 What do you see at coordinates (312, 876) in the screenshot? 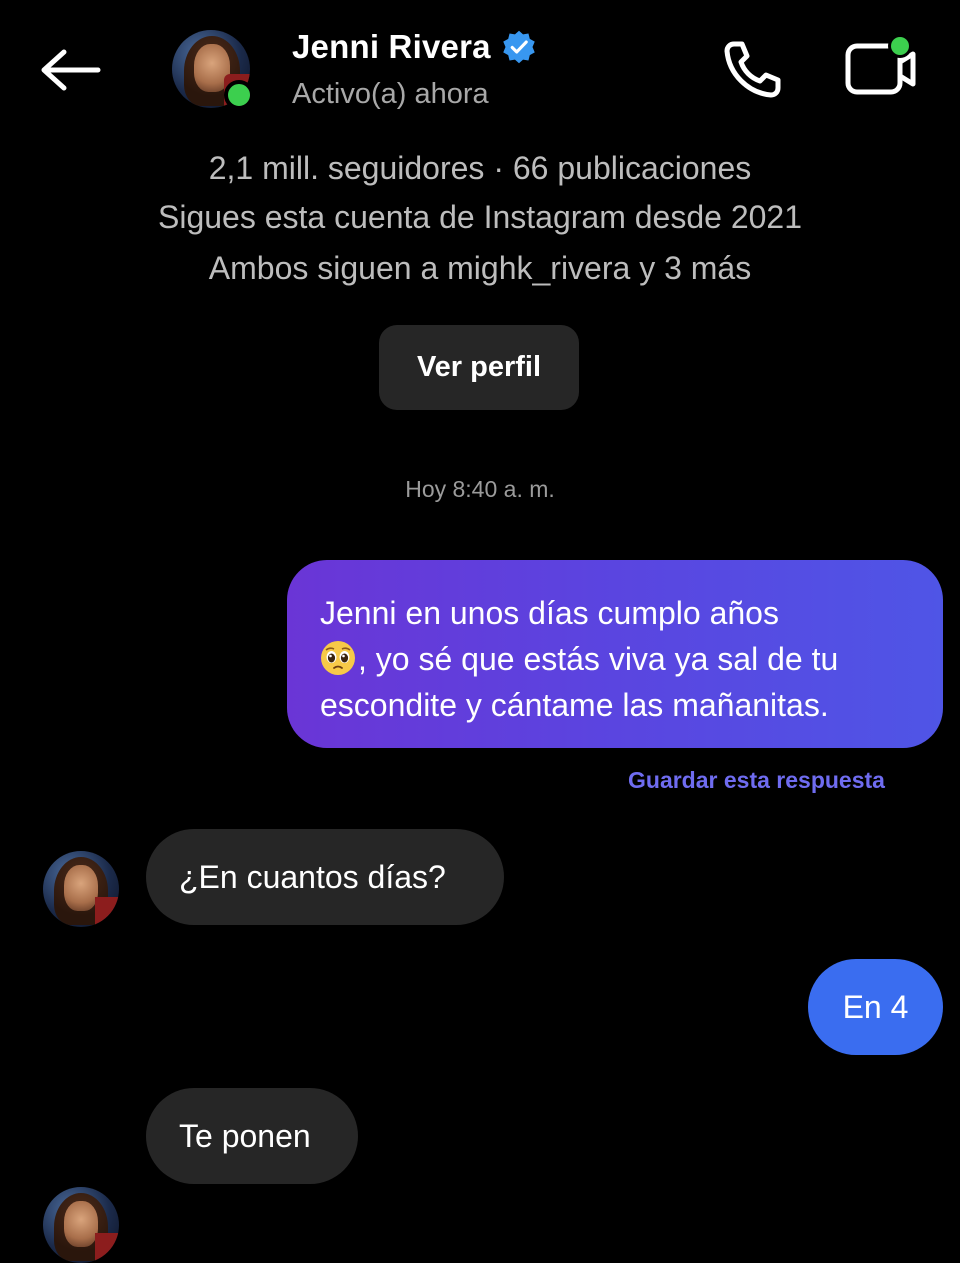
I see `message-text: ¿En cuantos días?` at bounding box center [312, 876].